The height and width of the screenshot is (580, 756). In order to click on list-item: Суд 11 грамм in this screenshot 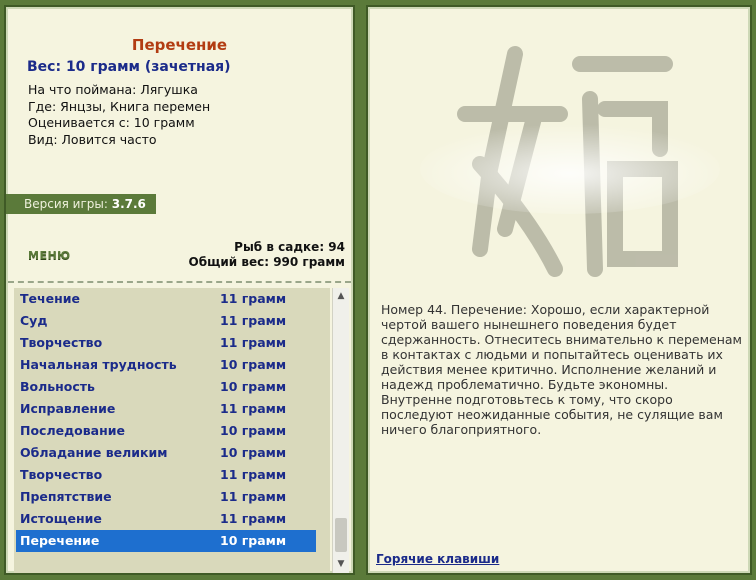, I will do `click(166, 321)`.